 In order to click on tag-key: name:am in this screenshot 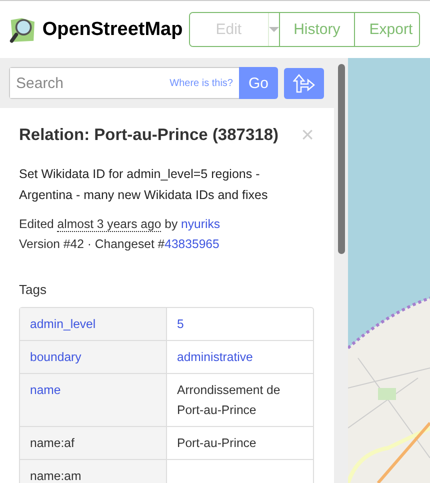, I will do `click(56, 476)`.